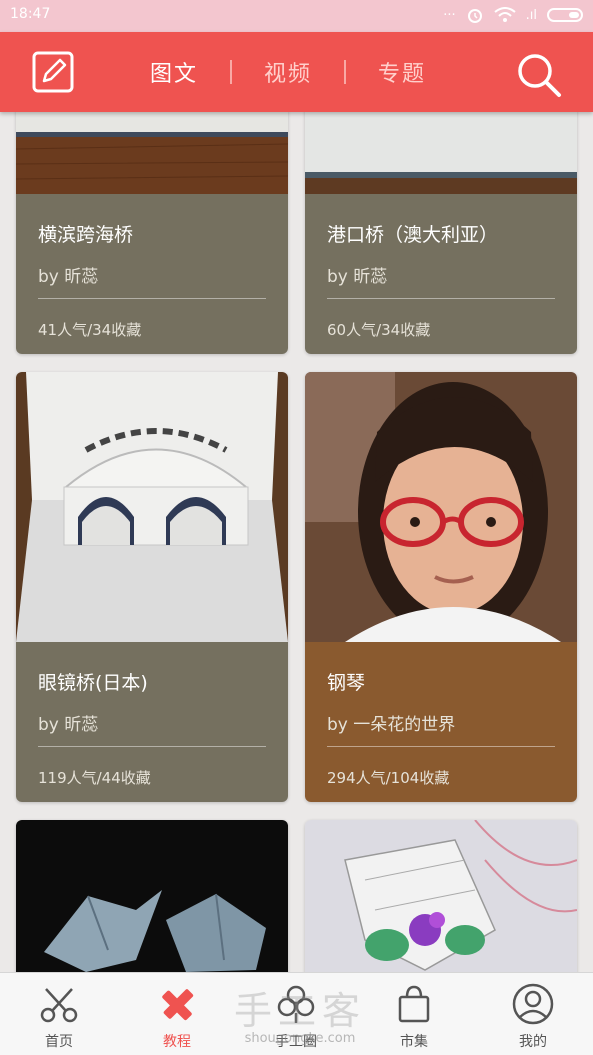 The image size is (593, 1055). What do you see at coordinates (174, 72) in the screenshot?
I see `tab-graphic-text: 图文` at bounding box center [174, 72].